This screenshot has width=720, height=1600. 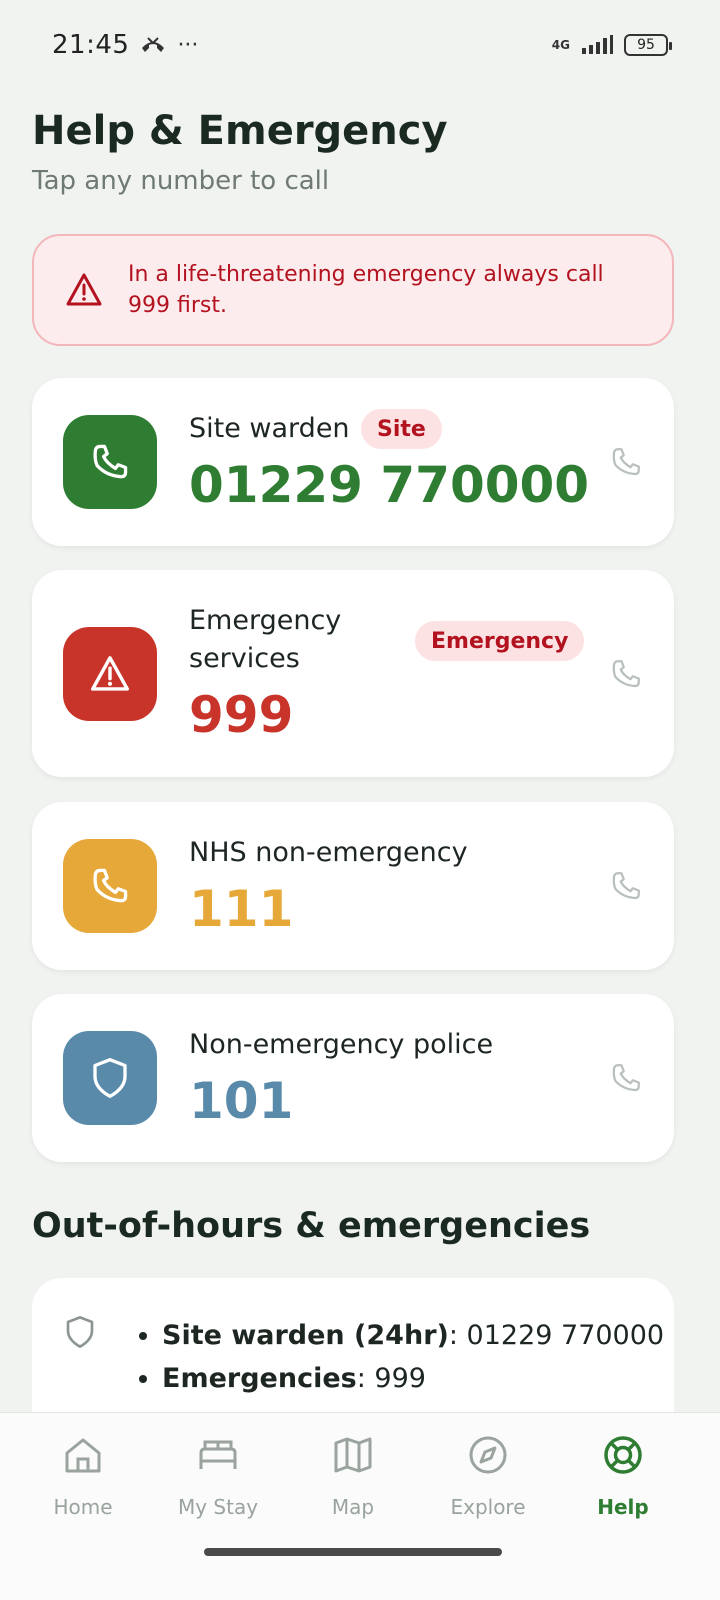 What do you see at coordinates (218, 1507) in the screenshot?
I see `nav-label: My Stay` at bounding box center [218, 1507].